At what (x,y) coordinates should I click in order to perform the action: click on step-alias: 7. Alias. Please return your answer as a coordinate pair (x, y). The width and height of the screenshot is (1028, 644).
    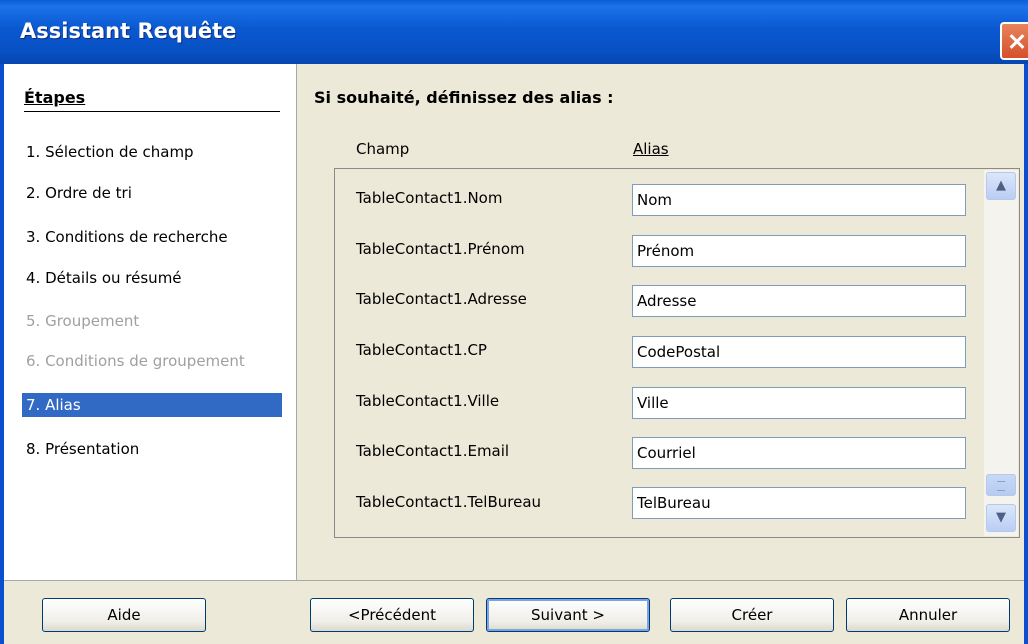
    Looking at the image, I should click on (152, 405).